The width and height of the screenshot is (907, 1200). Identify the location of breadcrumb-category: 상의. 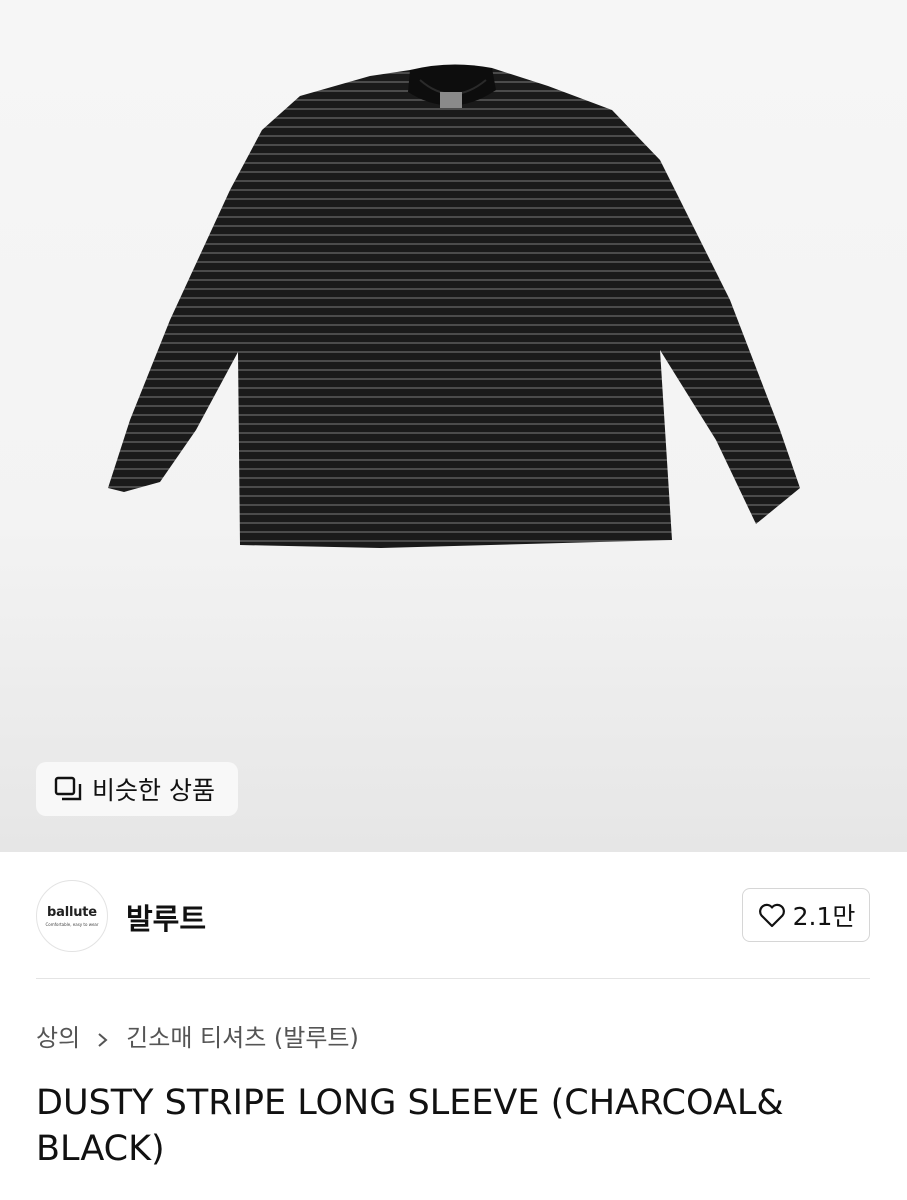
(58, 1035).